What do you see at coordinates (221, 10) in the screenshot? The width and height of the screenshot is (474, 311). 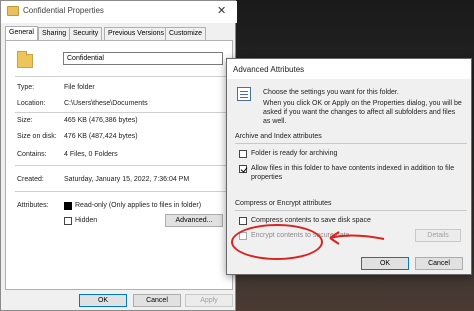 I see `close-icon: ✕` at bounding box center [221, 10].